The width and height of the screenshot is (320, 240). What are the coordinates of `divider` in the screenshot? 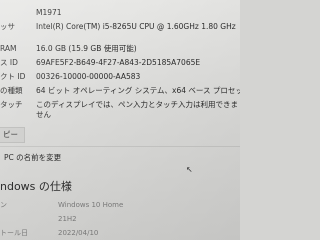 It's located at (120, 146).